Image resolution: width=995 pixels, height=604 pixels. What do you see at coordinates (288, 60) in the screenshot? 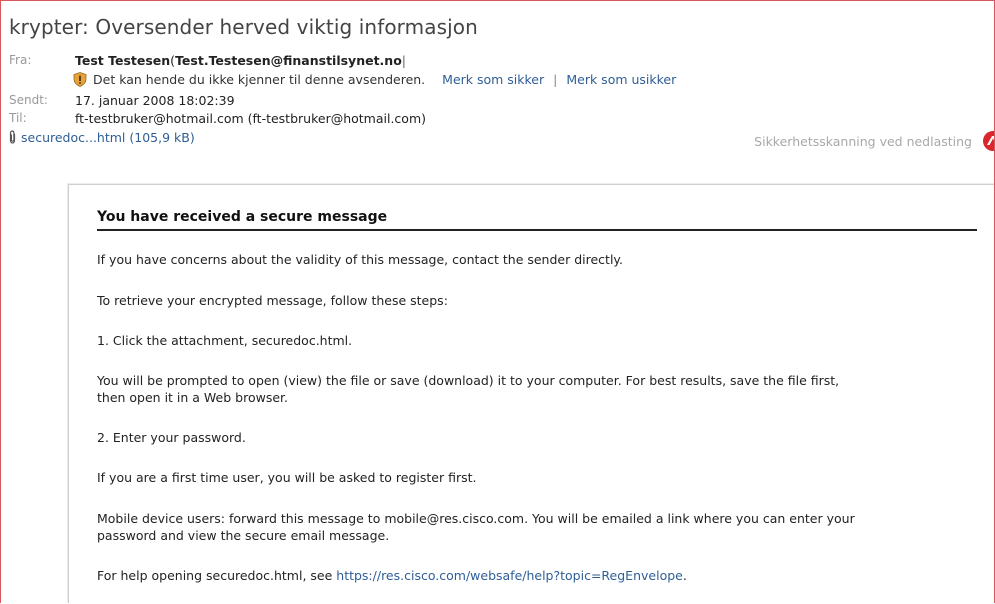
I see `sender-address: Test.Testesen@finanstilsynet.no` at bounding box center [288, 60].